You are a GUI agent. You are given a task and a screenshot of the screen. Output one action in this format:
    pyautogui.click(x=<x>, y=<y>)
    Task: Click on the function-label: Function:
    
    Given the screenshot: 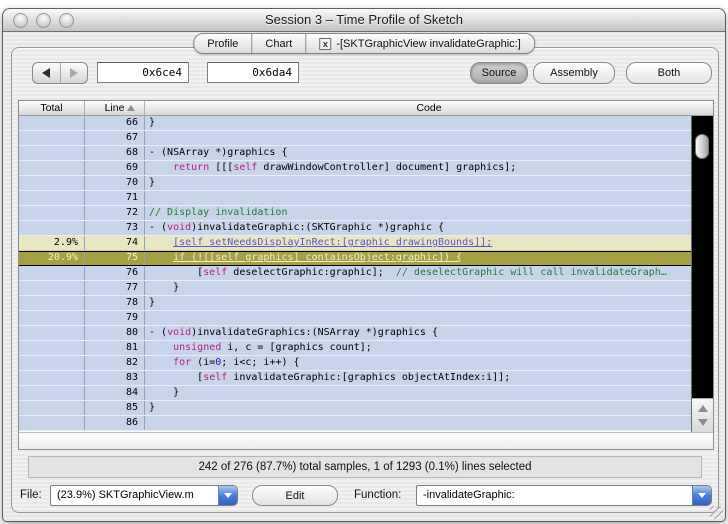 What is the action you would take?
    pyautogui.click(x=378, y=495)
    